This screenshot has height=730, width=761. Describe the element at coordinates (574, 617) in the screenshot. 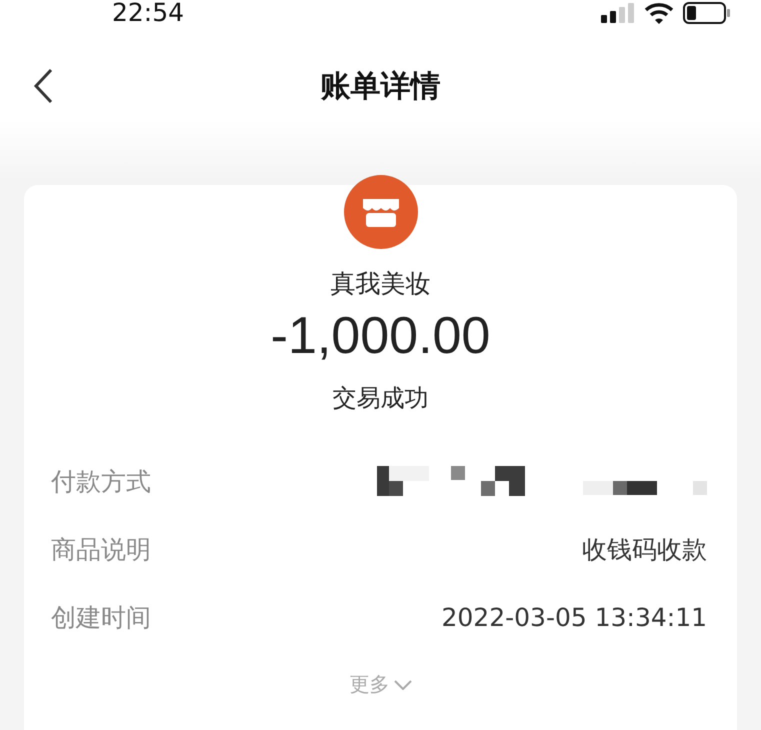

I see `detail-value: 2022-03-05 13:34:11` at that location.